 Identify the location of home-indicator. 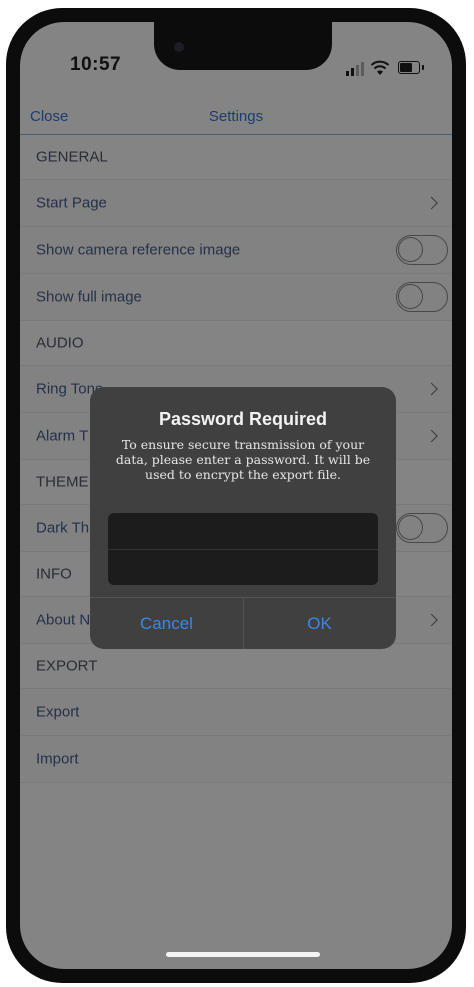
(243, 954).